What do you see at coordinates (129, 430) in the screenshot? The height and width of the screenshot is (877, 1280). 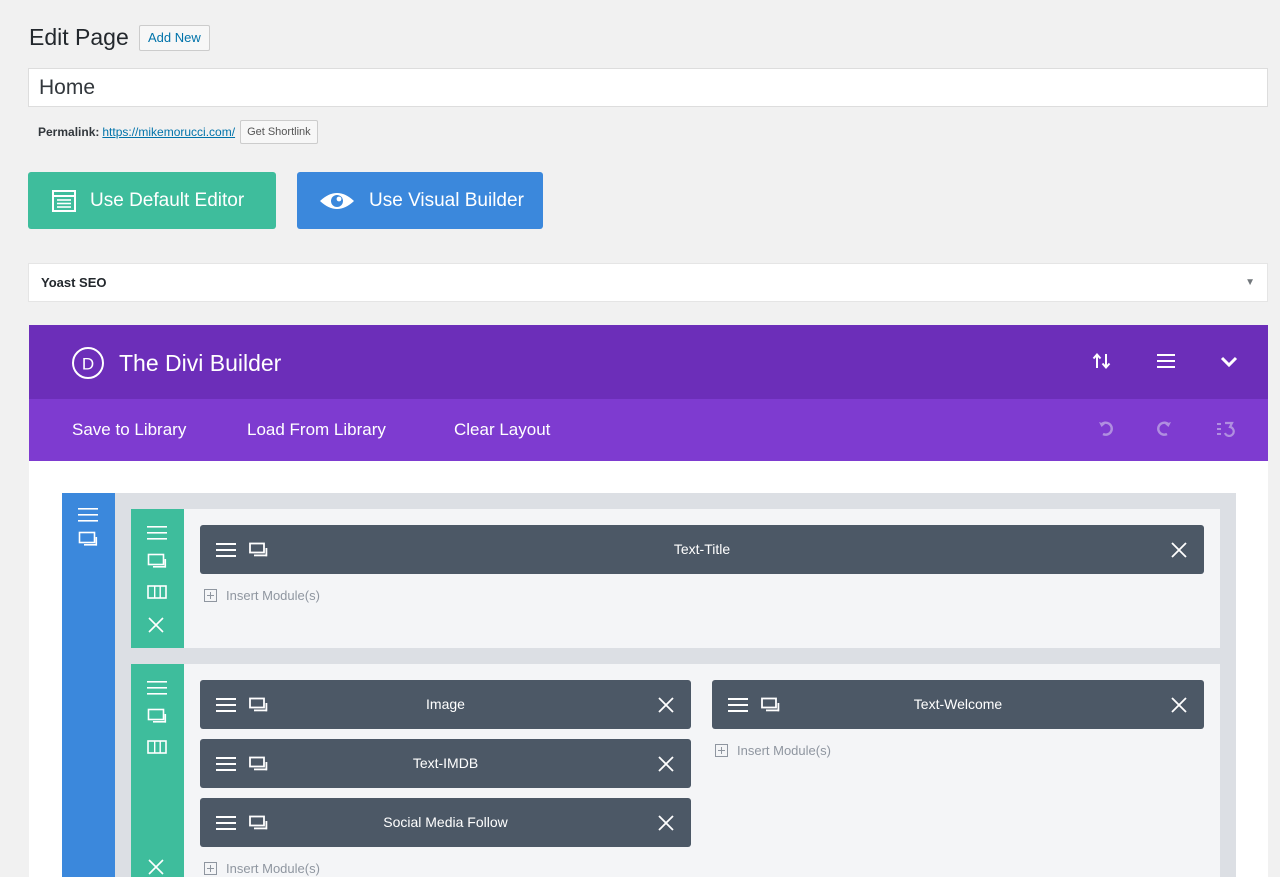 I see `save-to-library-button: Save to Library` at bounding box center [129, 430].